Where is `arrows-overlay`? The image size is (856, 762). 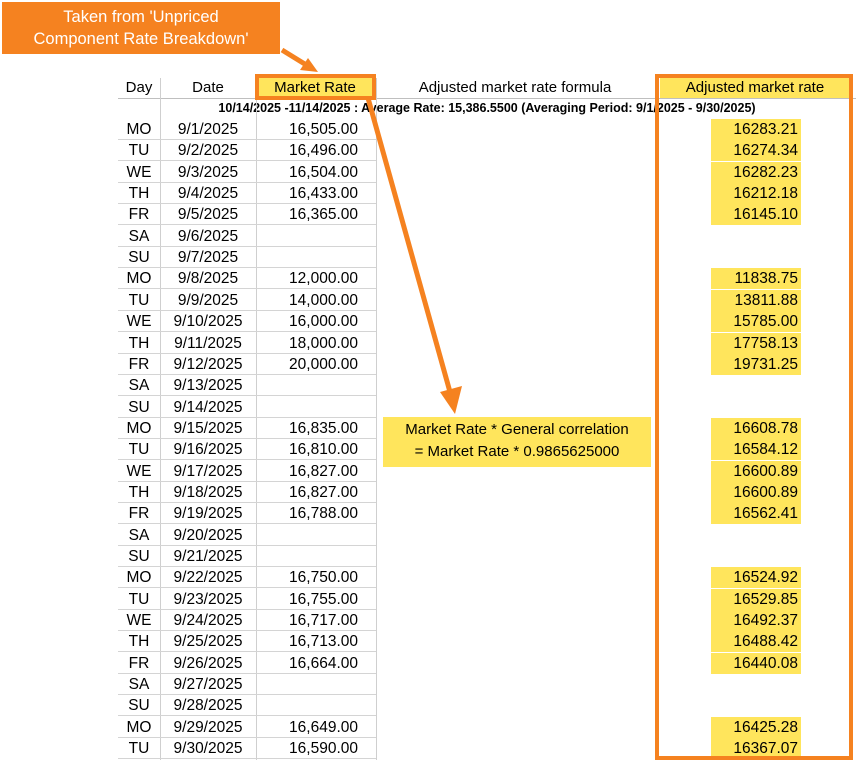
arrows-overlay is located at coordinates (371, 230).